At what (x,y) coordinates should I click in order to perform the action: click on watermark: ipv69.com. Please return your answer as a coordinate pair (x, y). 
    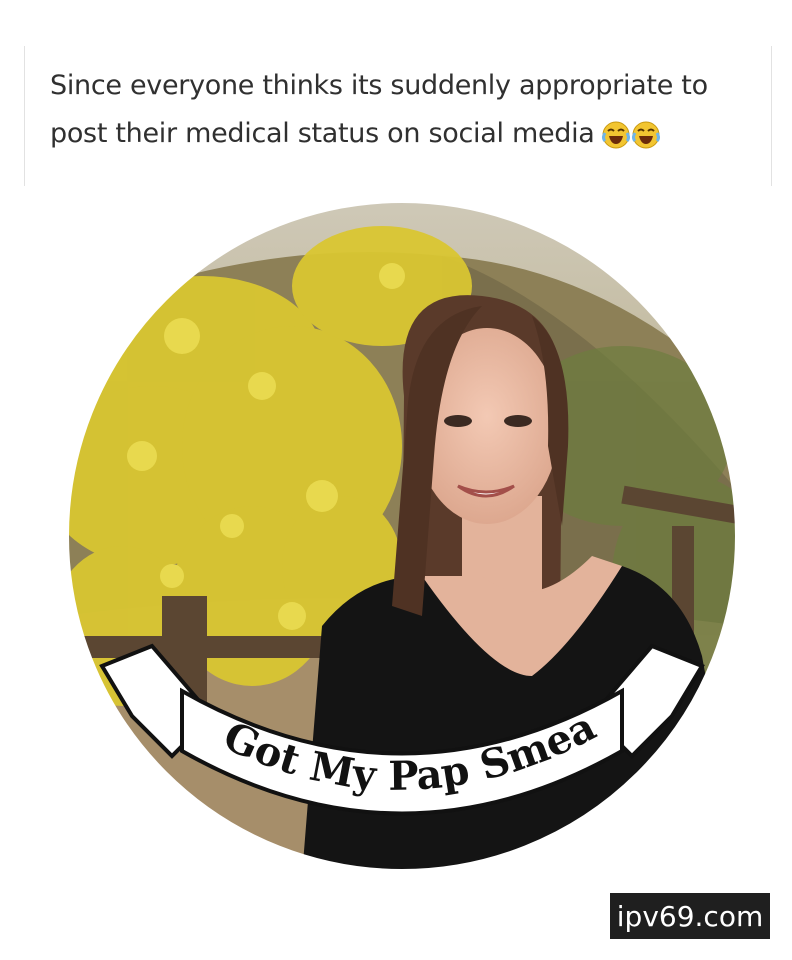
    Looking at the image, I should click on (690, 916).